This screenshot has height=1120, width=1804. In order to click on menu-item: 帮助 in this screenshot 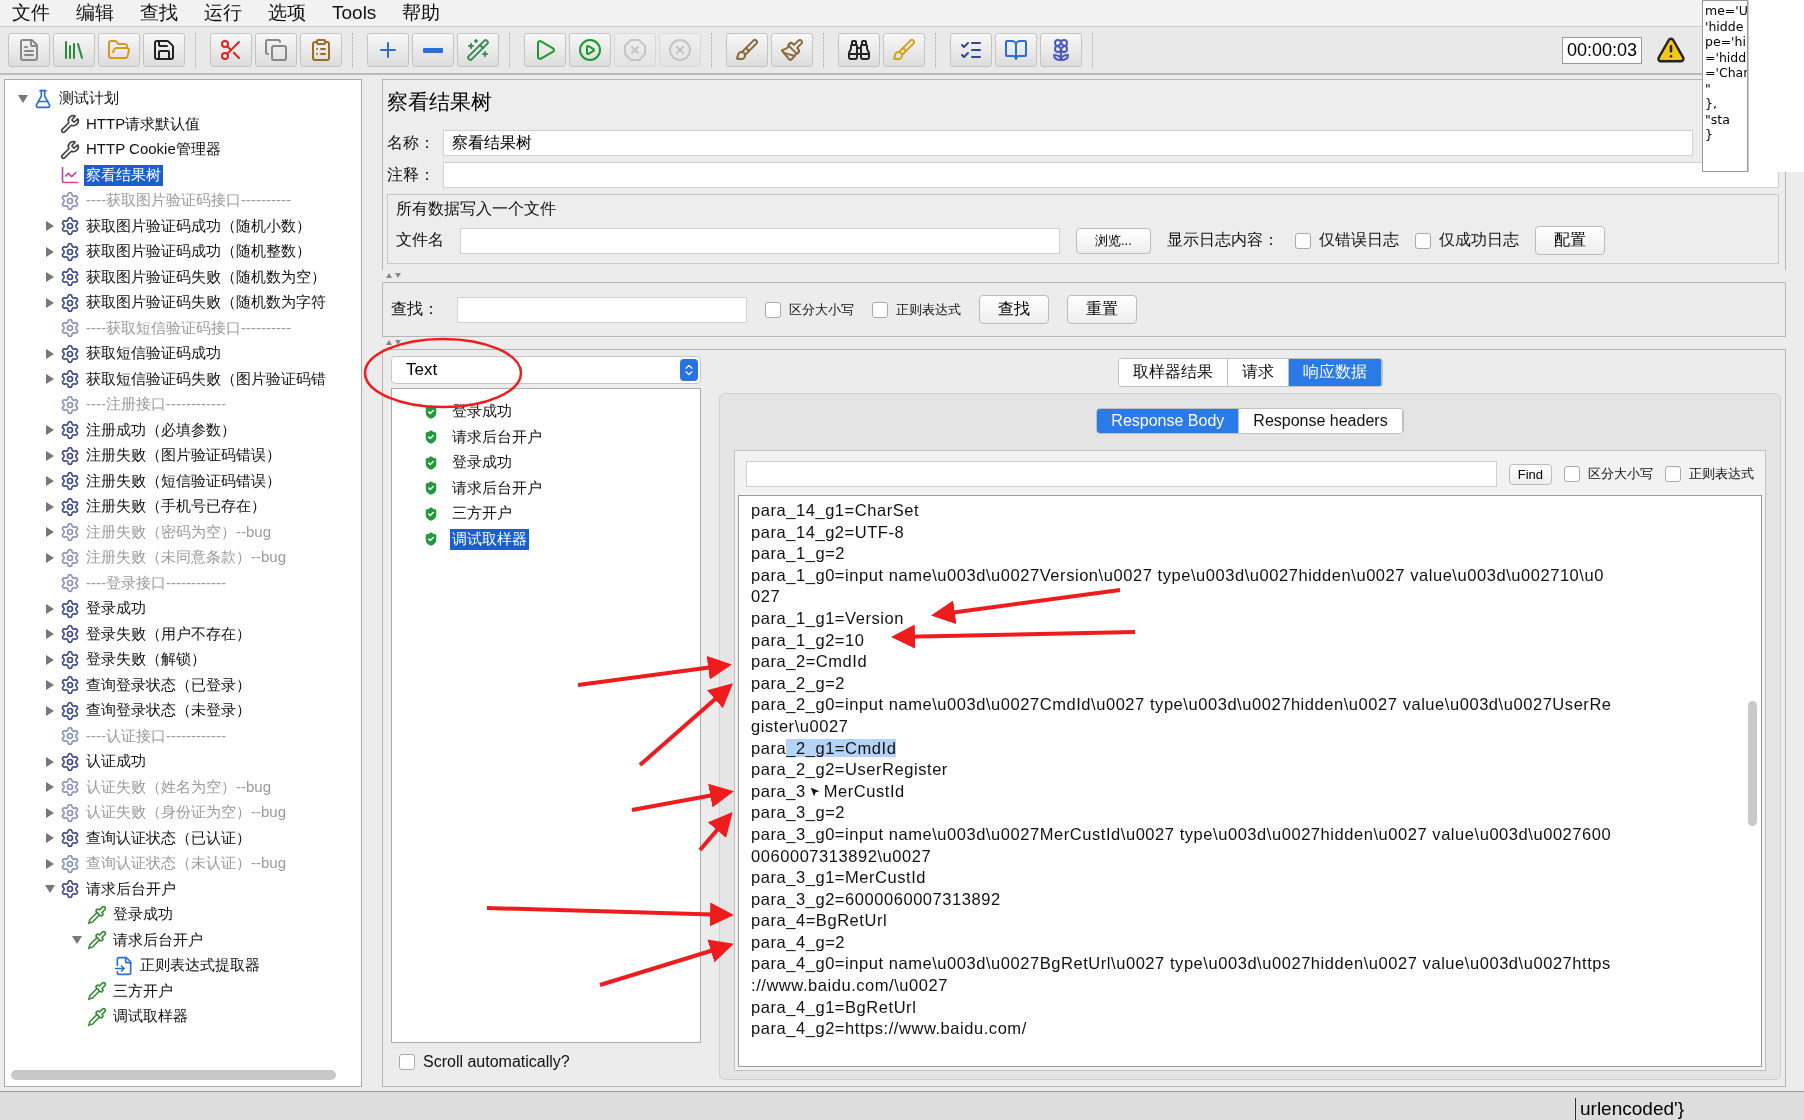, I will do `click(427, 13)`.